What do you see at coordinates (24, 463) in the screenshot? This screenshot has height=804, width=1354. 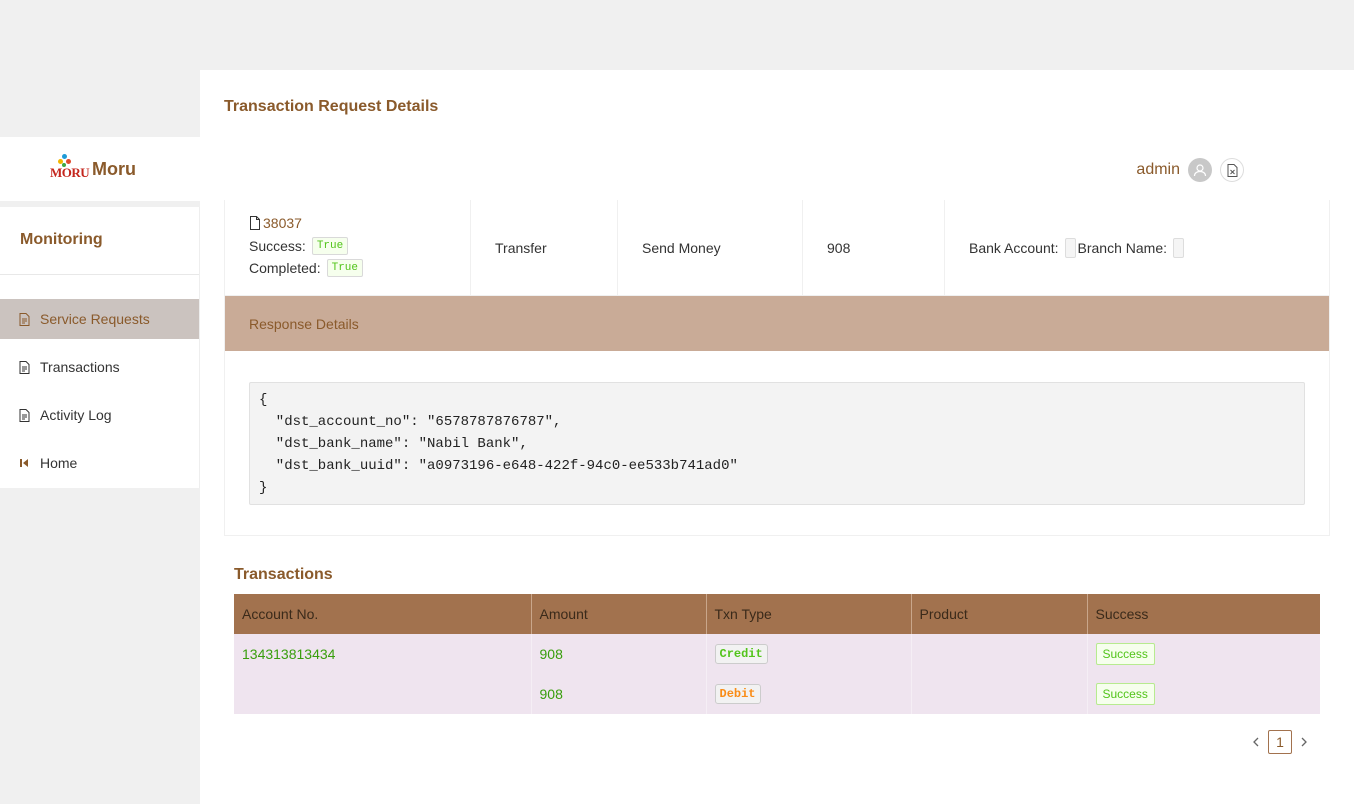 I see `step-backward-icon` at bounding box center [24, 463].